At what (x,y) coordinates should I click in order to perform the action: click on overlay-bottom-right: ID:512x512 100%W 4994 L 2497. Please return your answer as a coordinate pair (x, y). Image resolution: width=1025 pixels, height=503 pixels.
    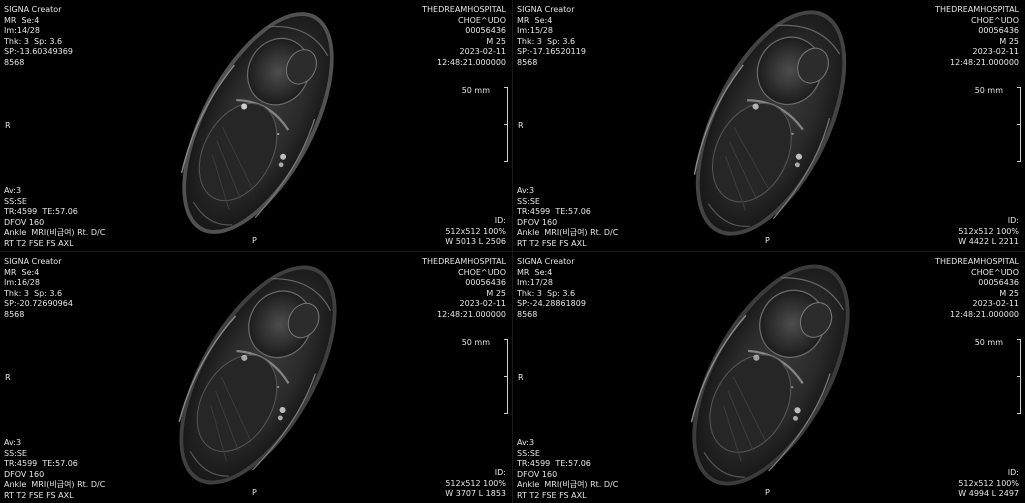
    Looking at the image, I should click on (988, 484).